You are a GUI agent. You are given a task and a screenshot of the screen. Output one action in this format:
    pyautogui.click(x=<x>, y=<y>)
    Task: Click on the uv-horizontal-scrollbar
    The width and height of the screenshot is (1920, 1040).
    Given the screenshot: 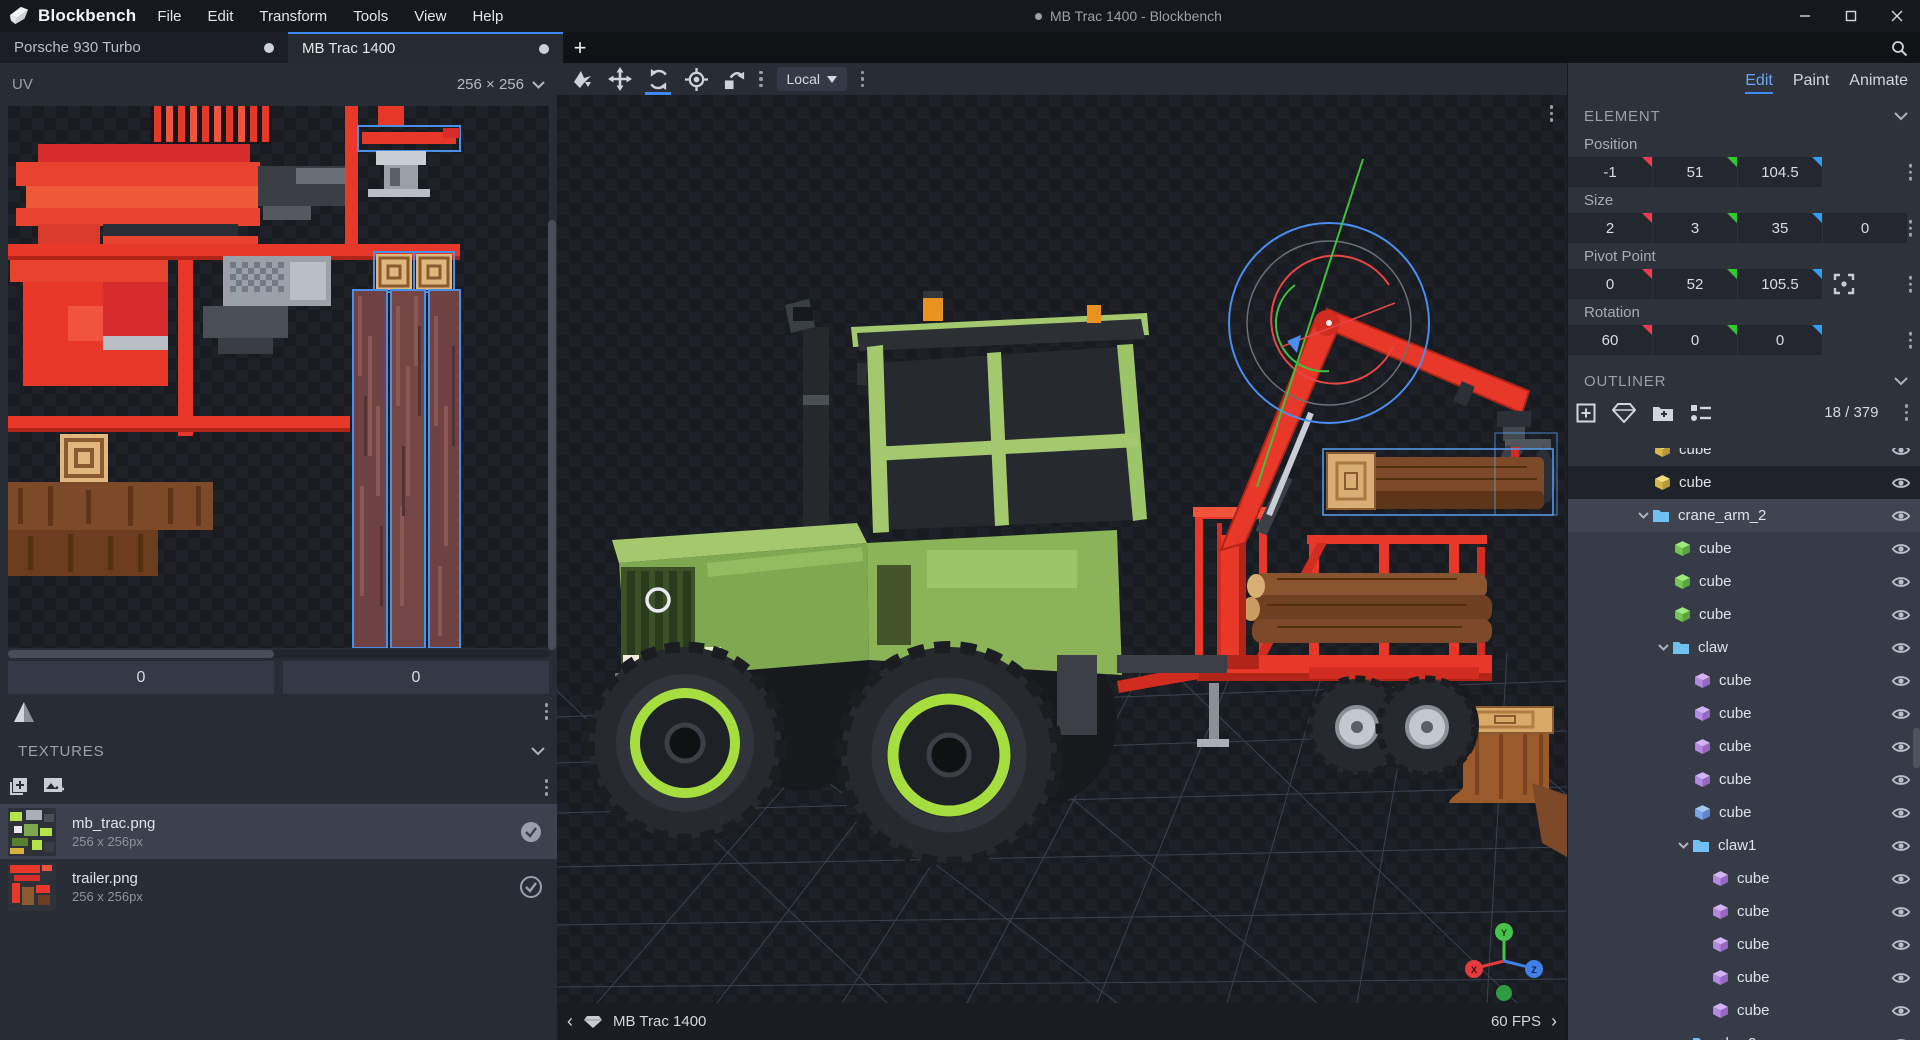 What is the action you would take?
    pyautogui.click(x=278, y=654)
    